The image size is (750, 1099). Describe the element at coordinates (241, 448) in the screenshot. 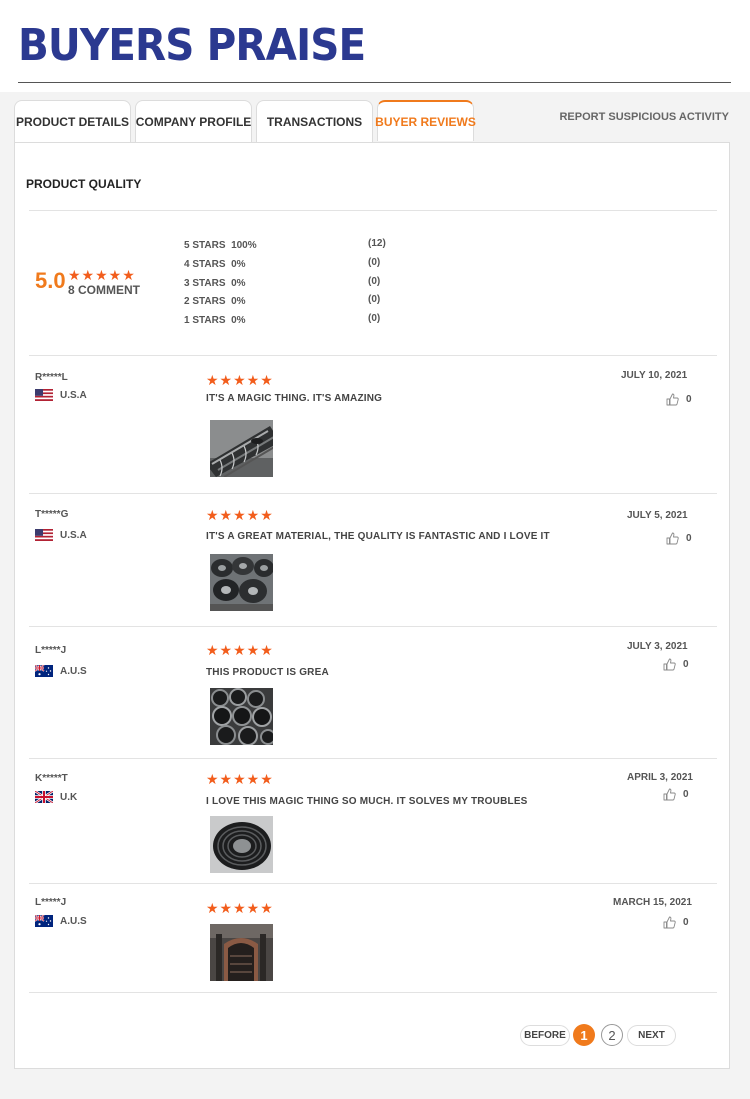

I see `spiral-duct-photo` at that location.